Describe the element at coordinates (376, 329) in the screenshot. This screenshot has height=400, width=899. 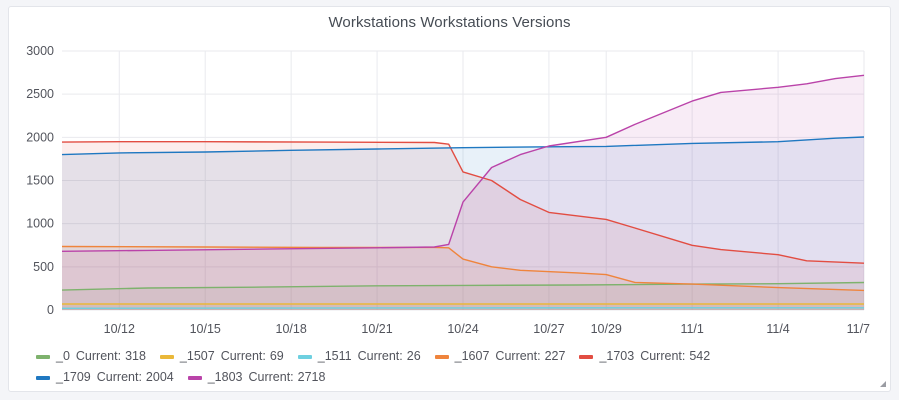
I see `x-tick-label: 10/21` at that location.